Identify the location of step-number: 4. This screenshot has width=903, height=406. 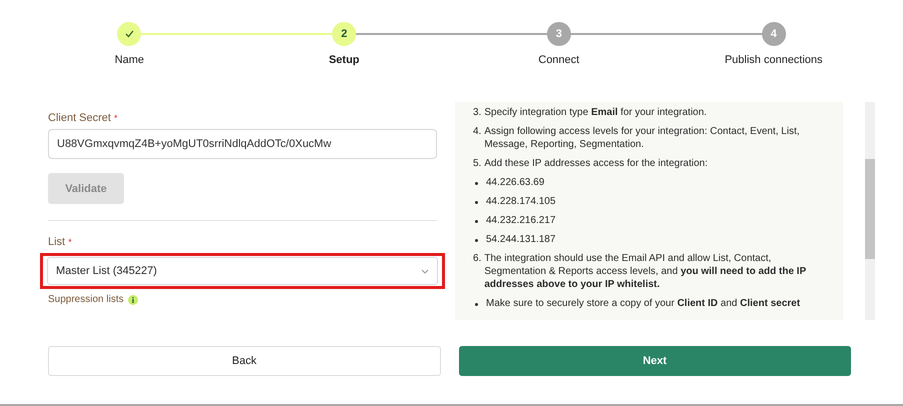
(773, 34).